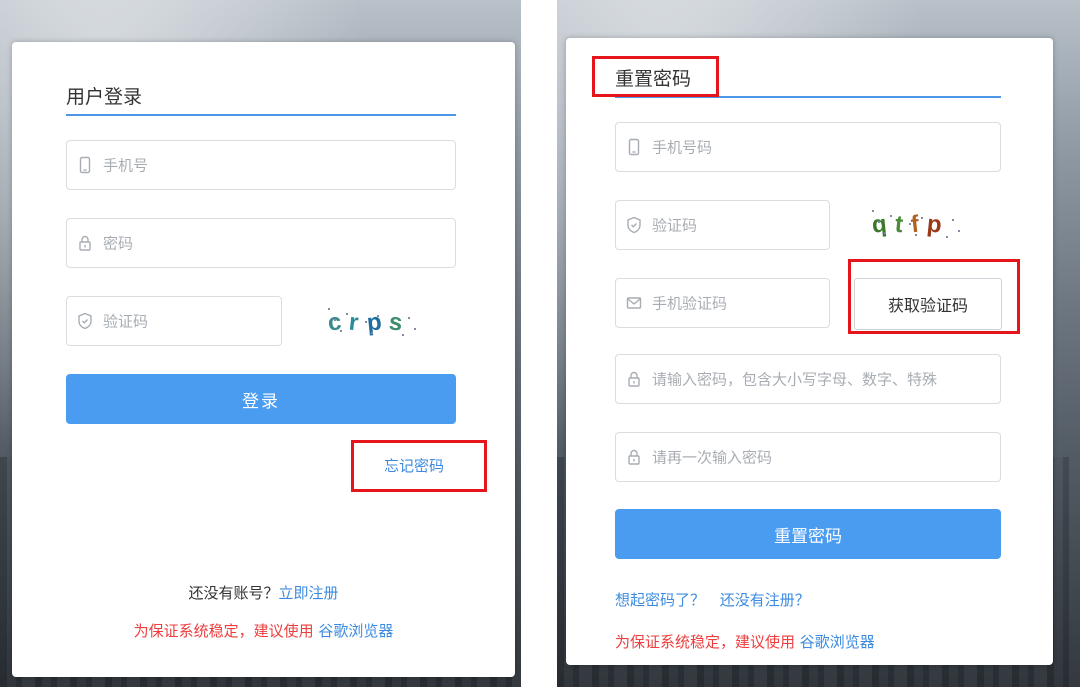 This screenshot has height=687, width=1080. What do you see at coordinates (309, 593) in the screenshot?
I see `register-link: 立即注册` at bounding box center [309, 593].